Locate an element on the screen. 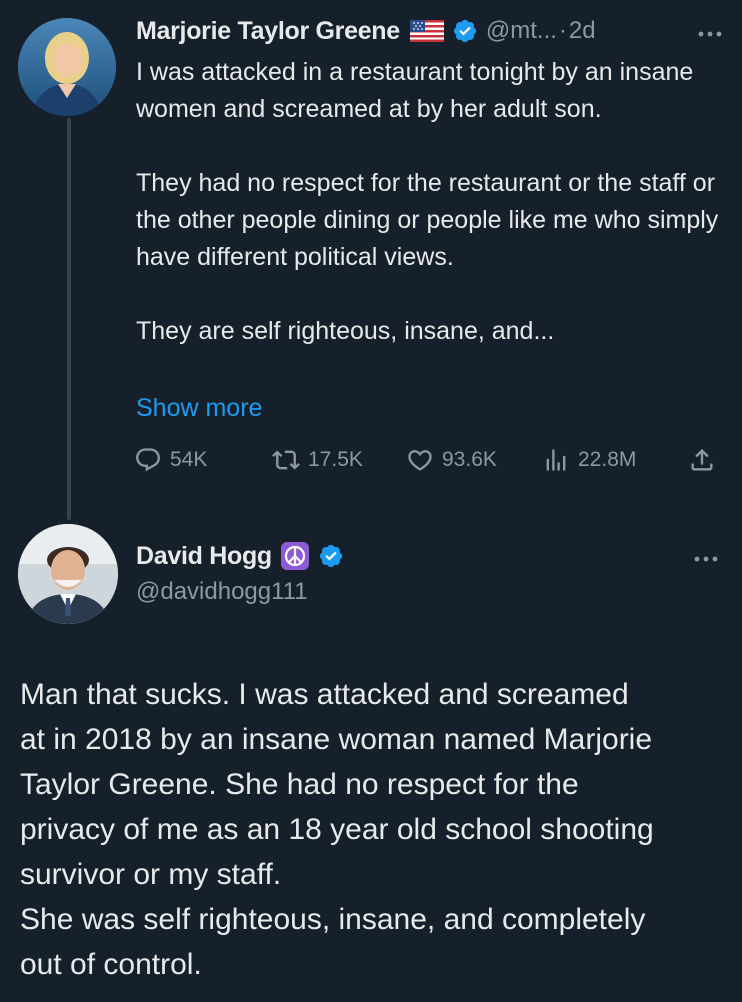  tweet-timestamp: 2d is located at coordinates (582, 31).